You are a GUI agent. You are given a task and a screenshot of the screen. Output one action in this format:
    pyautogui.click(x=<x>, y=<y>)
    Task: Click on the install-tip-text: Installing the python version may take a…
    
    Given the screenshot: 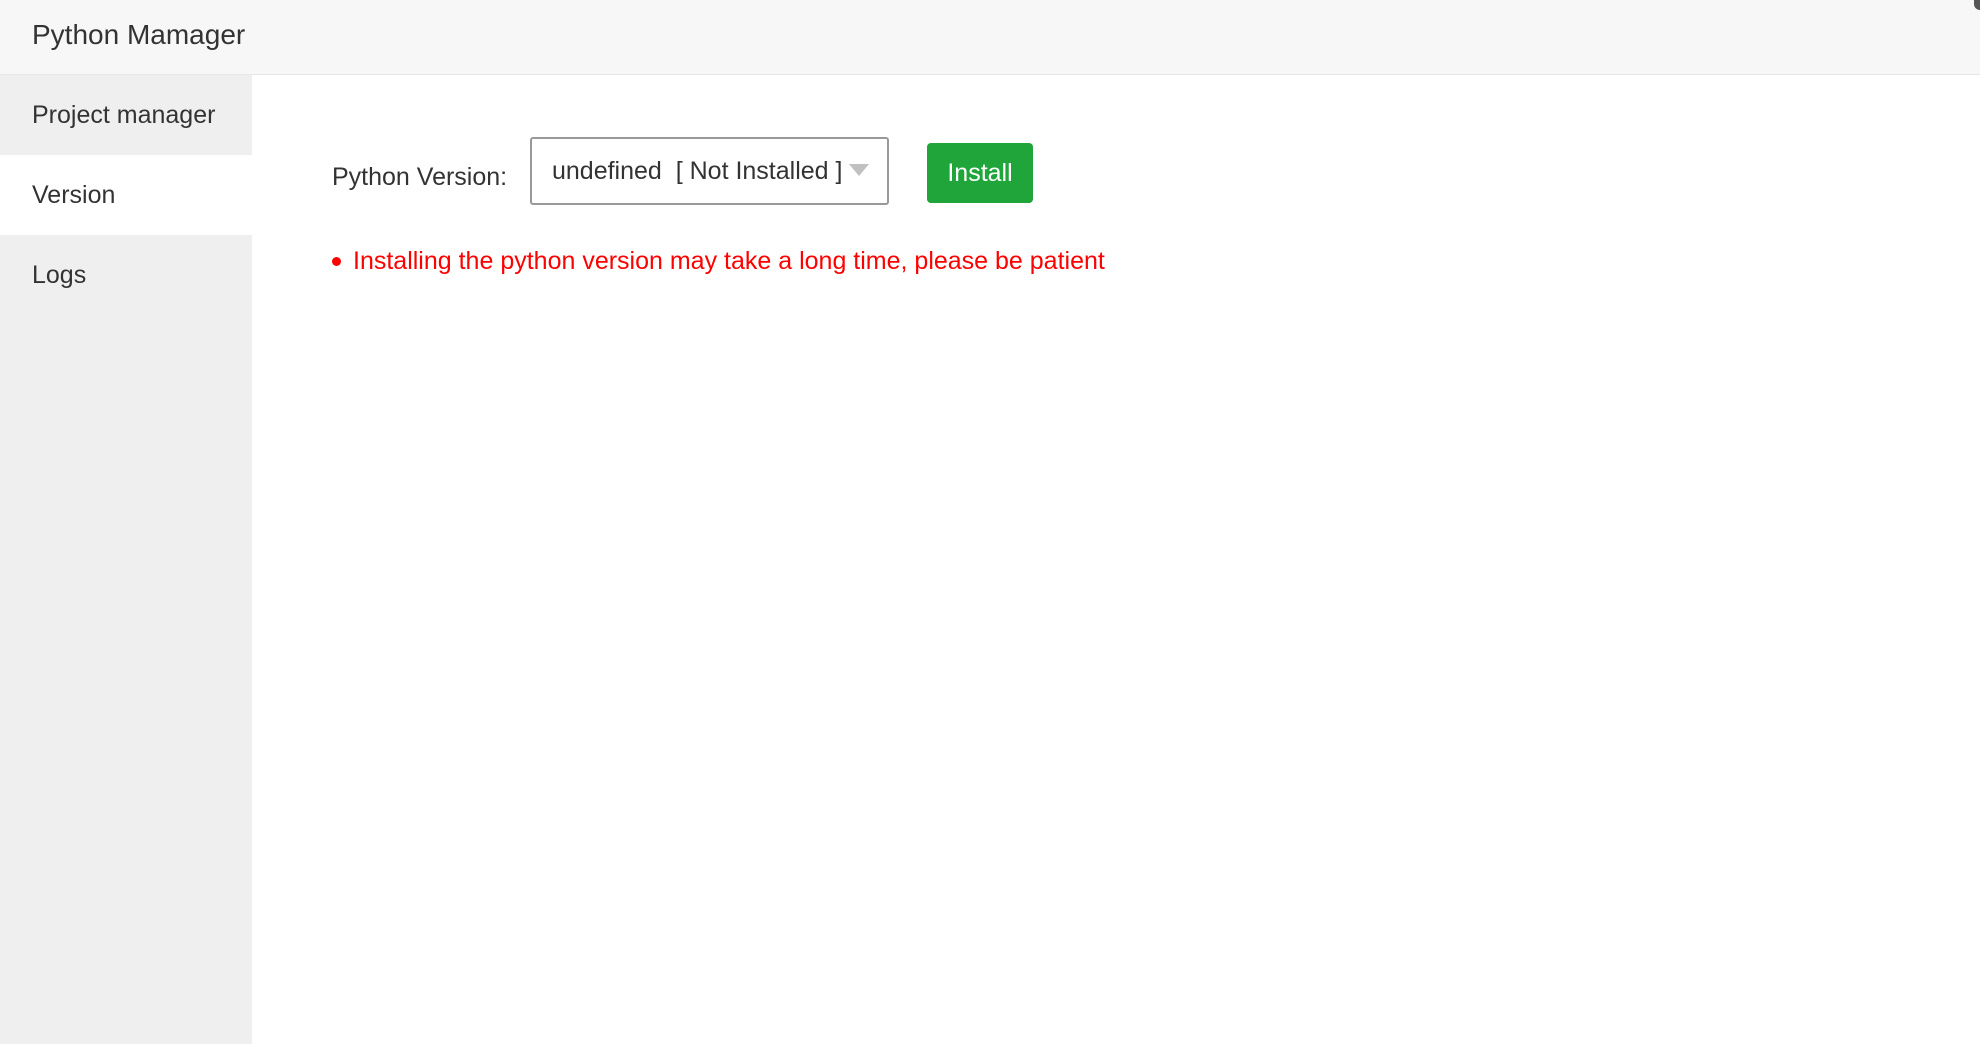 What is the action you would take?
    pyautogui.click(x=729, y=261)
    